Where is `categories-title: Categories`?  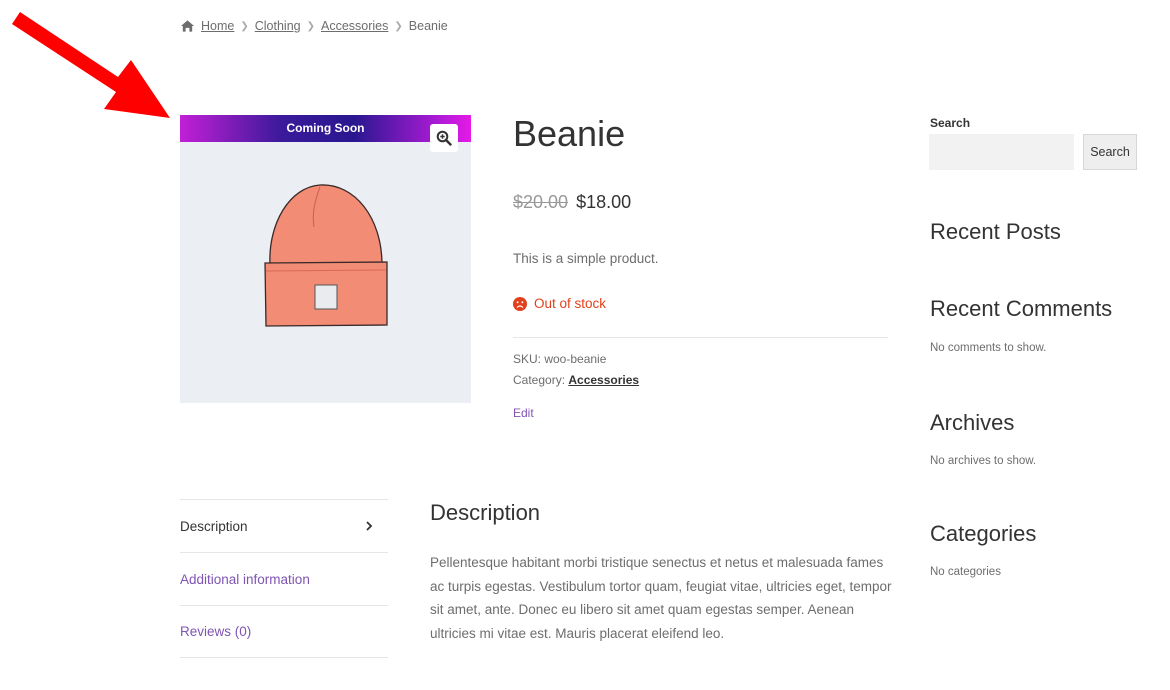
categories-title: Categories is located at coordinates (983, 533).